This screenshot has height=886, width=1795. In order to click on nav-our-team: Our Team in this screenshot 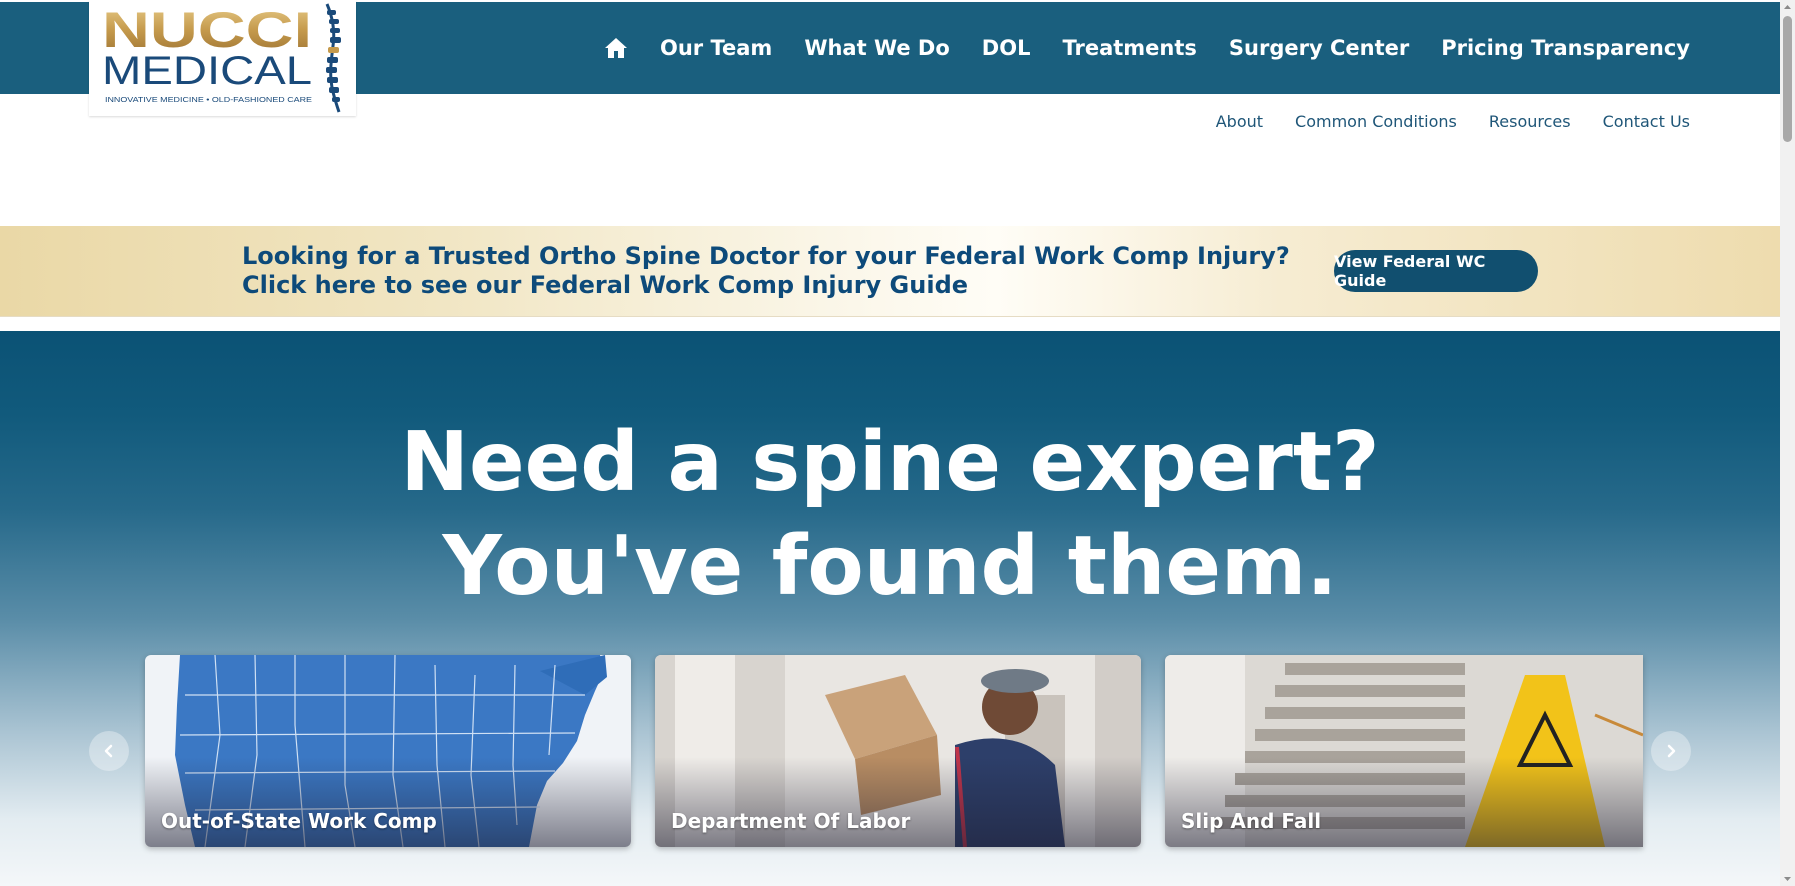, I will do `click(716, 48)`.